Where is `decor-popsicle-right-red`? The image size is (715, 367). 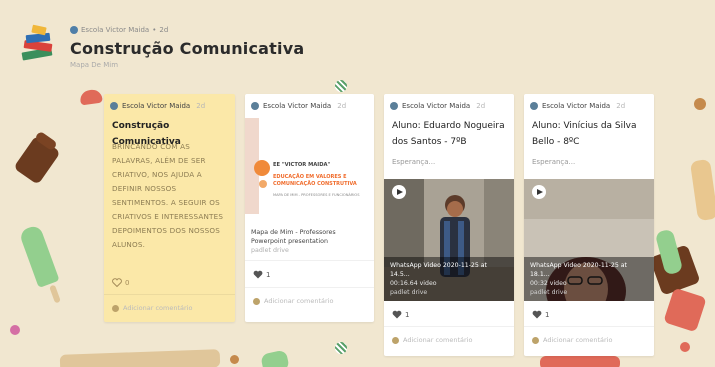 decor-popsicle-right-red is located at coordinates (685, 310).